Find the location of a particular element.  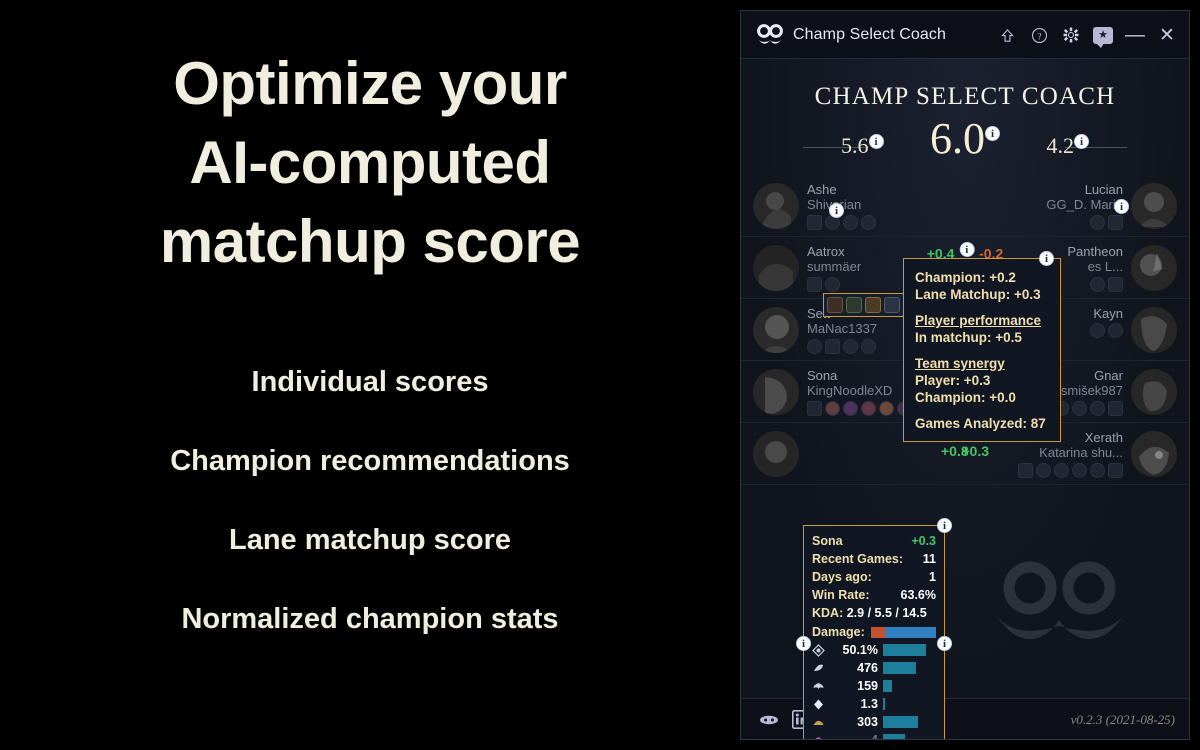

champion-name: Ashe is located at coordinates (822, 189).